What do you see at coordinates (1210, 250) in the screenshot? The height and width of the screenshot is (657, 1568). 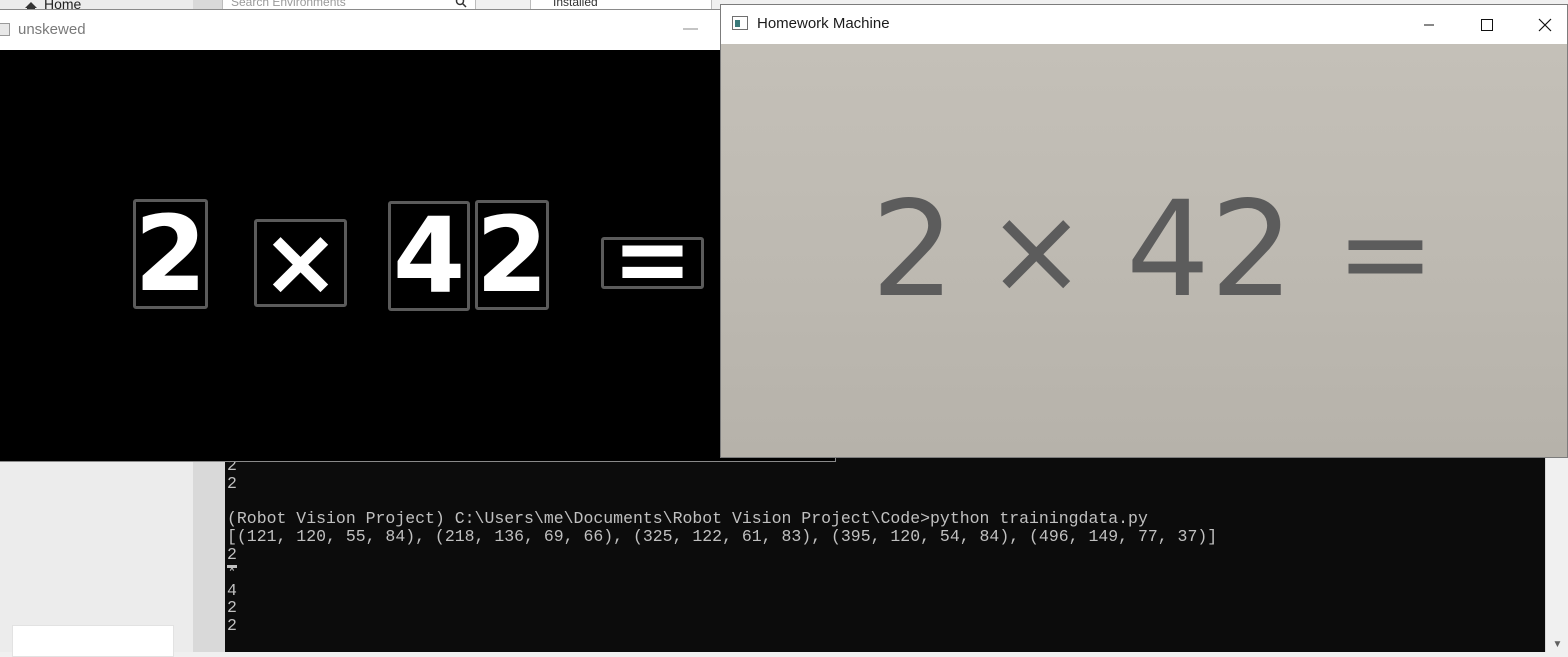 I see `photo-number-42: 42` at bounding box center [1210, 250].